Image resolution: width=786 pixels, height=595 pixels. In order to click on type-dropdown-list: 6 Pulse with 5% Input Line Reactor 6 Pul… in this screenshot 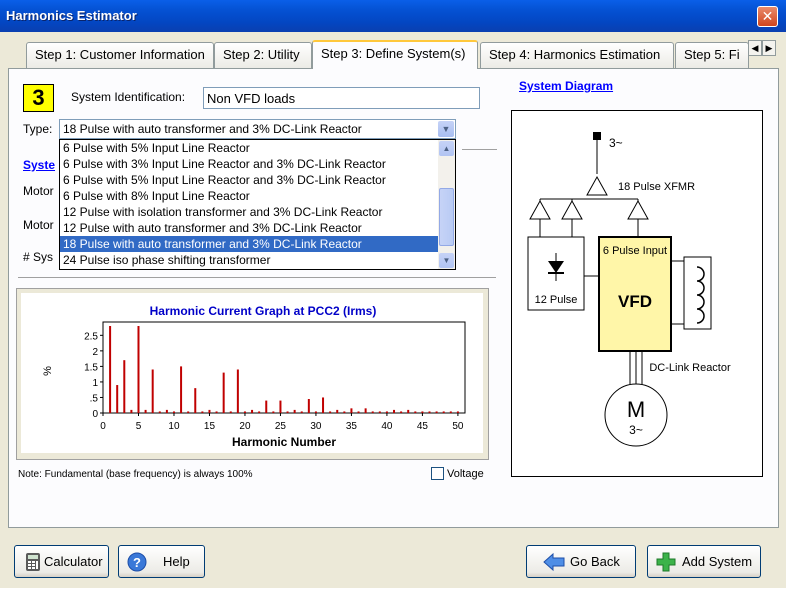, I will do `click(257, 204)`.